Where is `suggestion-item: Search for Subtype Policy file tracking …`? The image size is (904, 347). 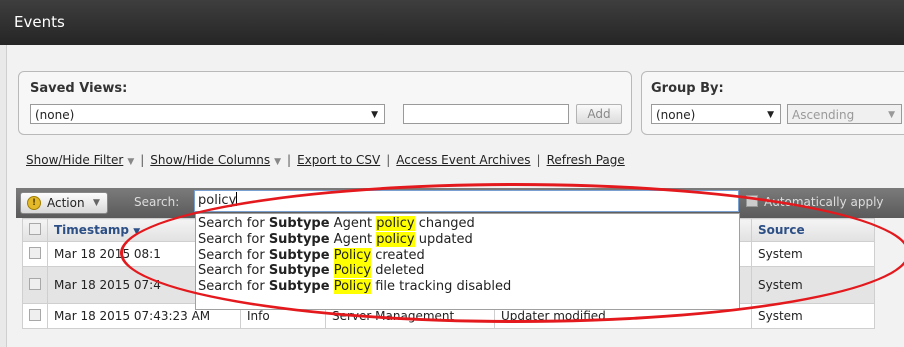
suggestion-item: Search for Subtype Policy file tracking … is located at coordinates (467, 287).